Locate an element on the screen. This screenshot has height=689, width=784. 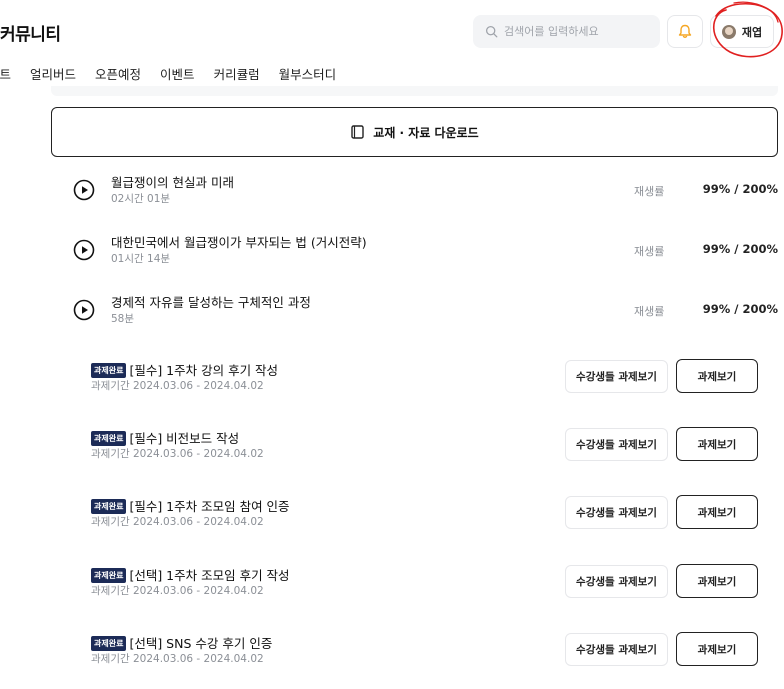
download-materials-button: 교재 · 자료 다운로드 is located at coordinates (414, 132).